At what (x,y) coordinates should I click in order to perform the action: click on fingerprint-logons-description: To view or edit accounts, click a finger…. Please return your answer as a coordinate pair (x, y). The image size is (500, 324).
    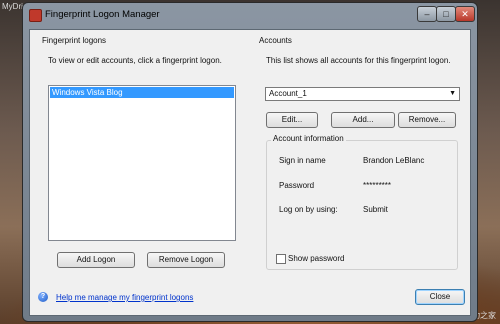
    Looking at the image, I should click on (135, 60).